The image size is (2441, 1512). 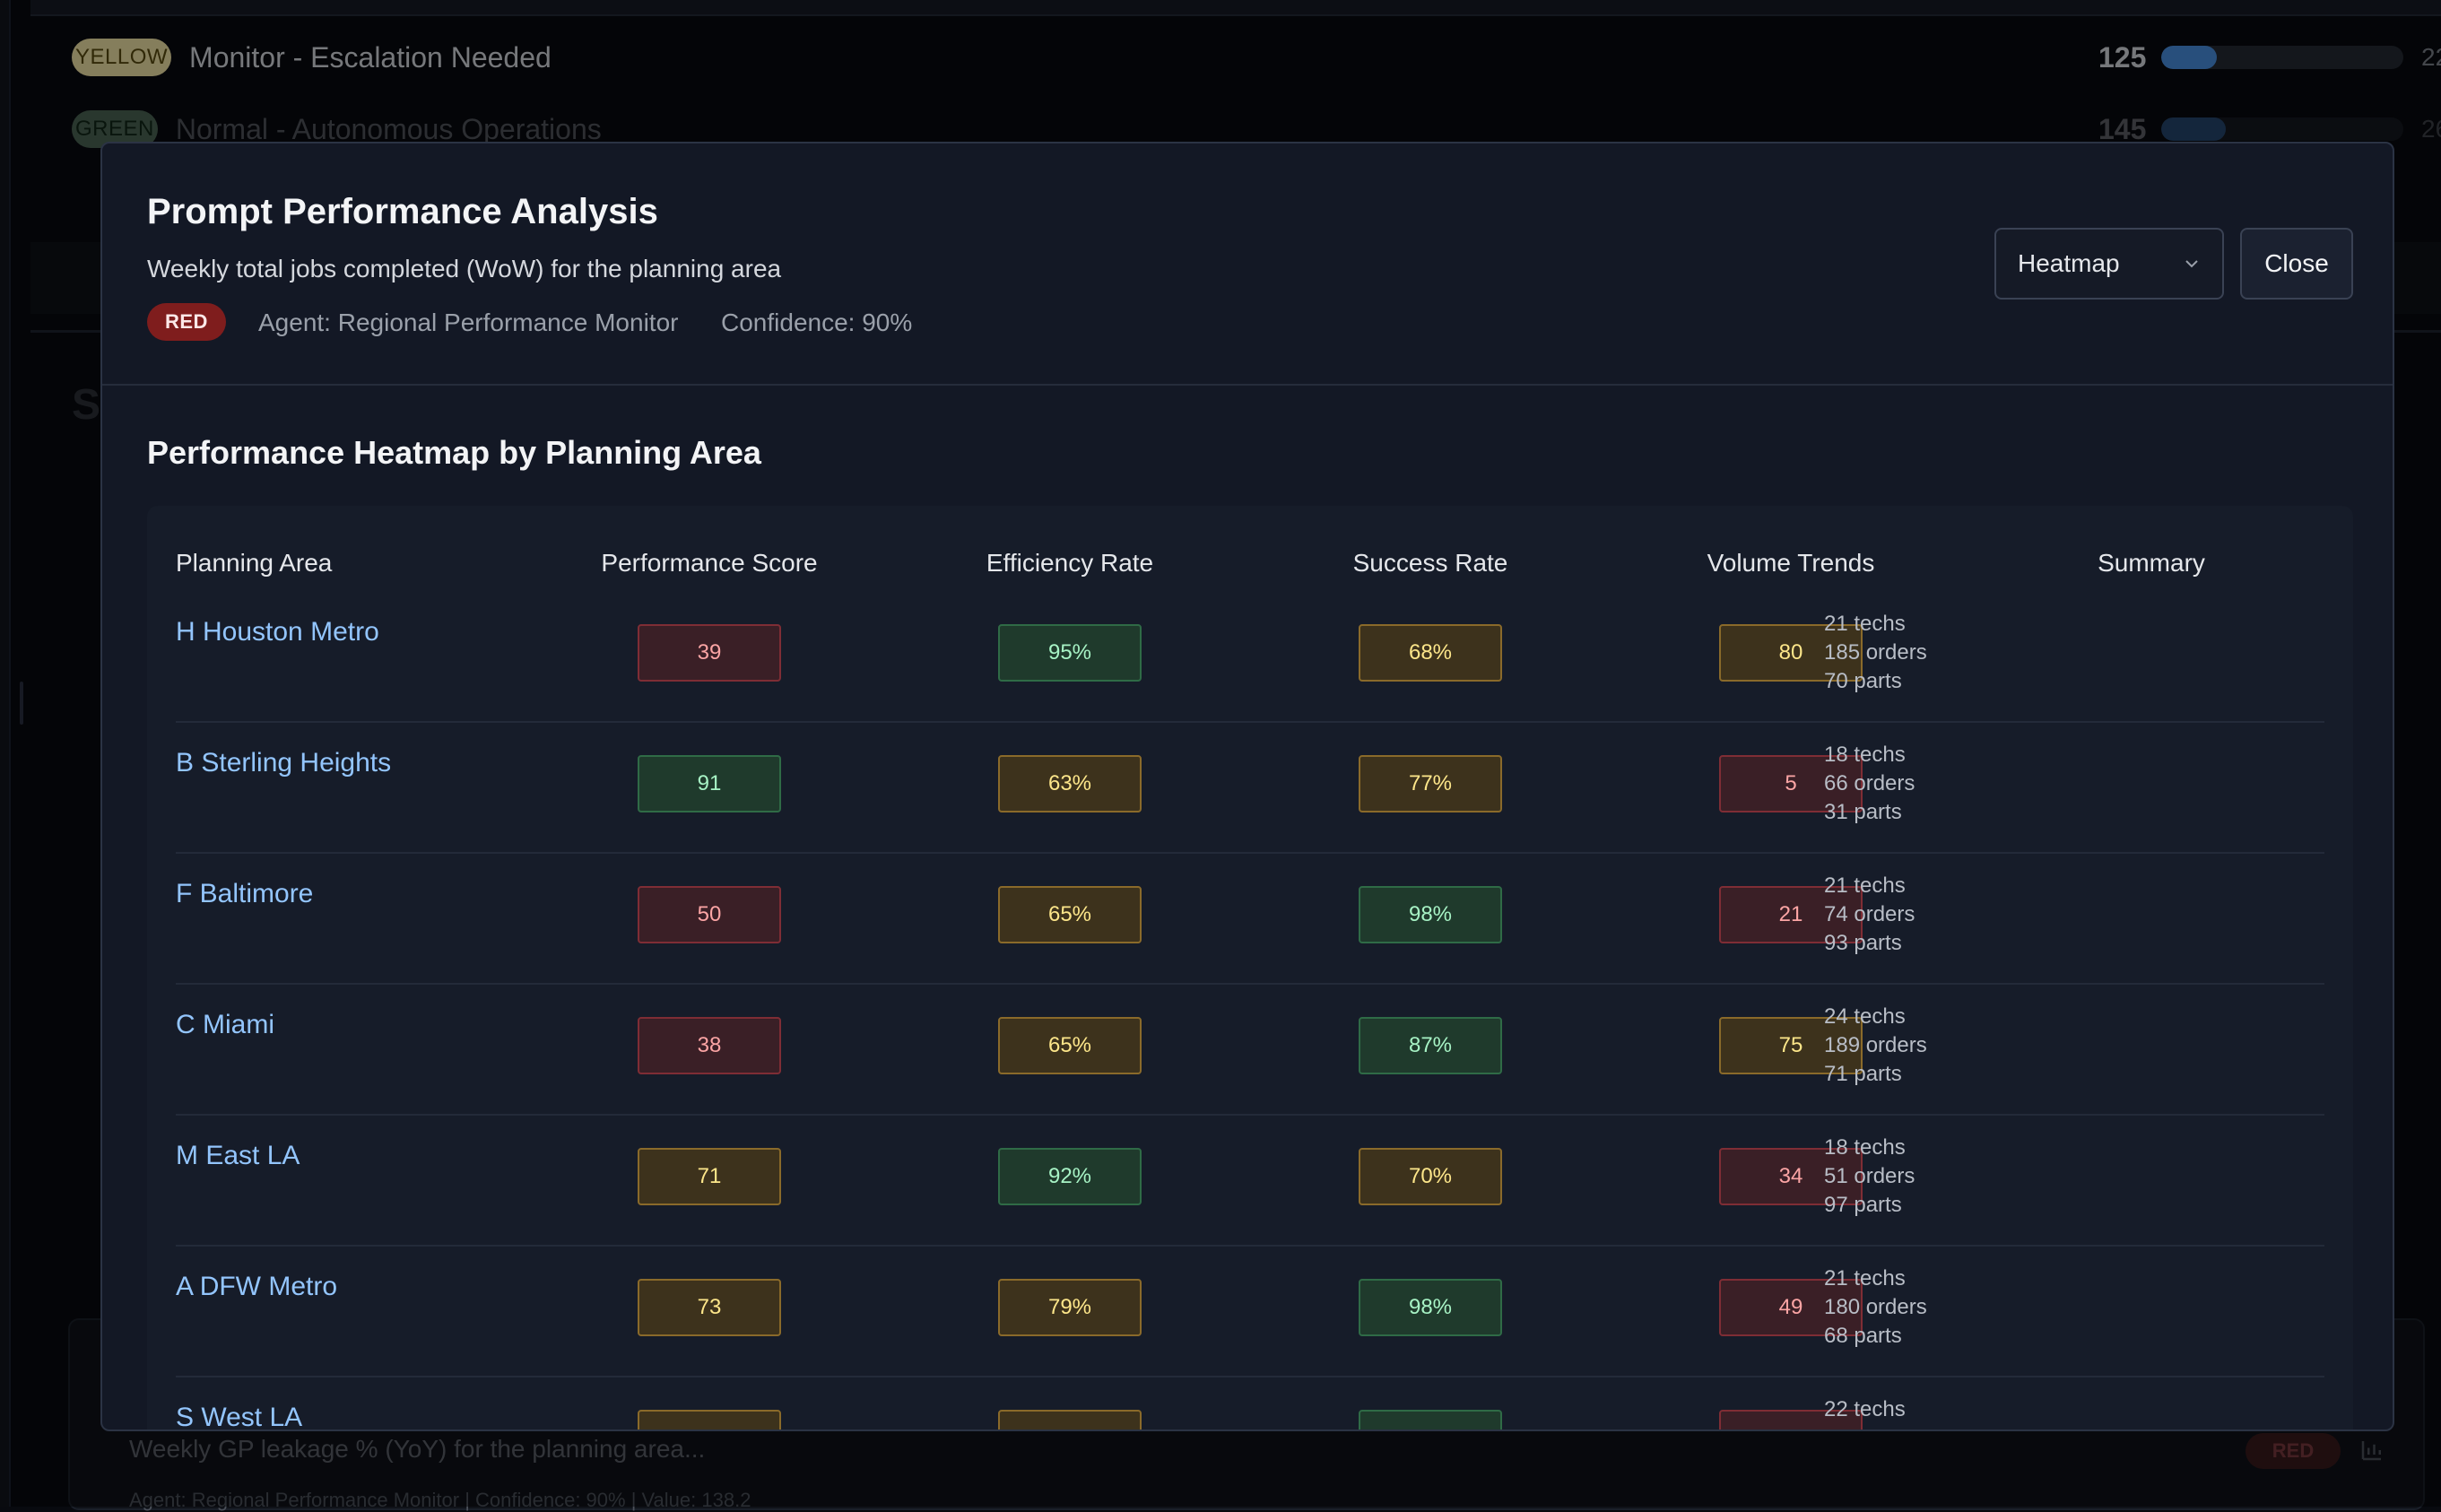 I want to click on efficiency-rate-cell: 92%, so click(x=1070, y=1176).